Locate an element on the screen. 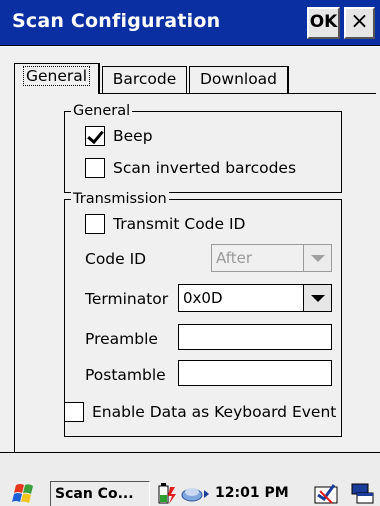 The width and height of the screenshot is (380, 506). close-button: × is located at coordinates (359, 23).